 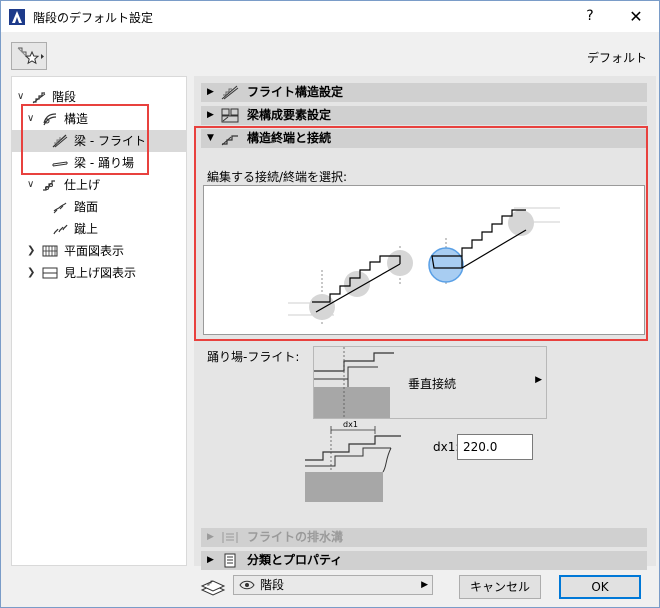 I want to click on dx1-dimension-diagram: dx1, so click(x=353, y=461).